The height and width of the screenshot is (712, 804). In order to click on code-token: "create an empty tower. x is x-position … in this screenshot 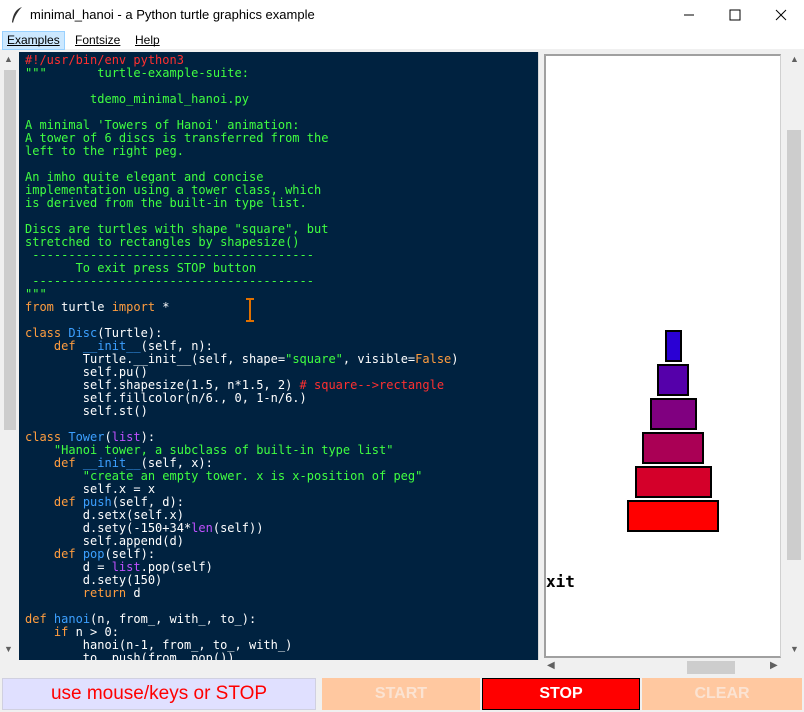, I will do `click(252, 476)`.